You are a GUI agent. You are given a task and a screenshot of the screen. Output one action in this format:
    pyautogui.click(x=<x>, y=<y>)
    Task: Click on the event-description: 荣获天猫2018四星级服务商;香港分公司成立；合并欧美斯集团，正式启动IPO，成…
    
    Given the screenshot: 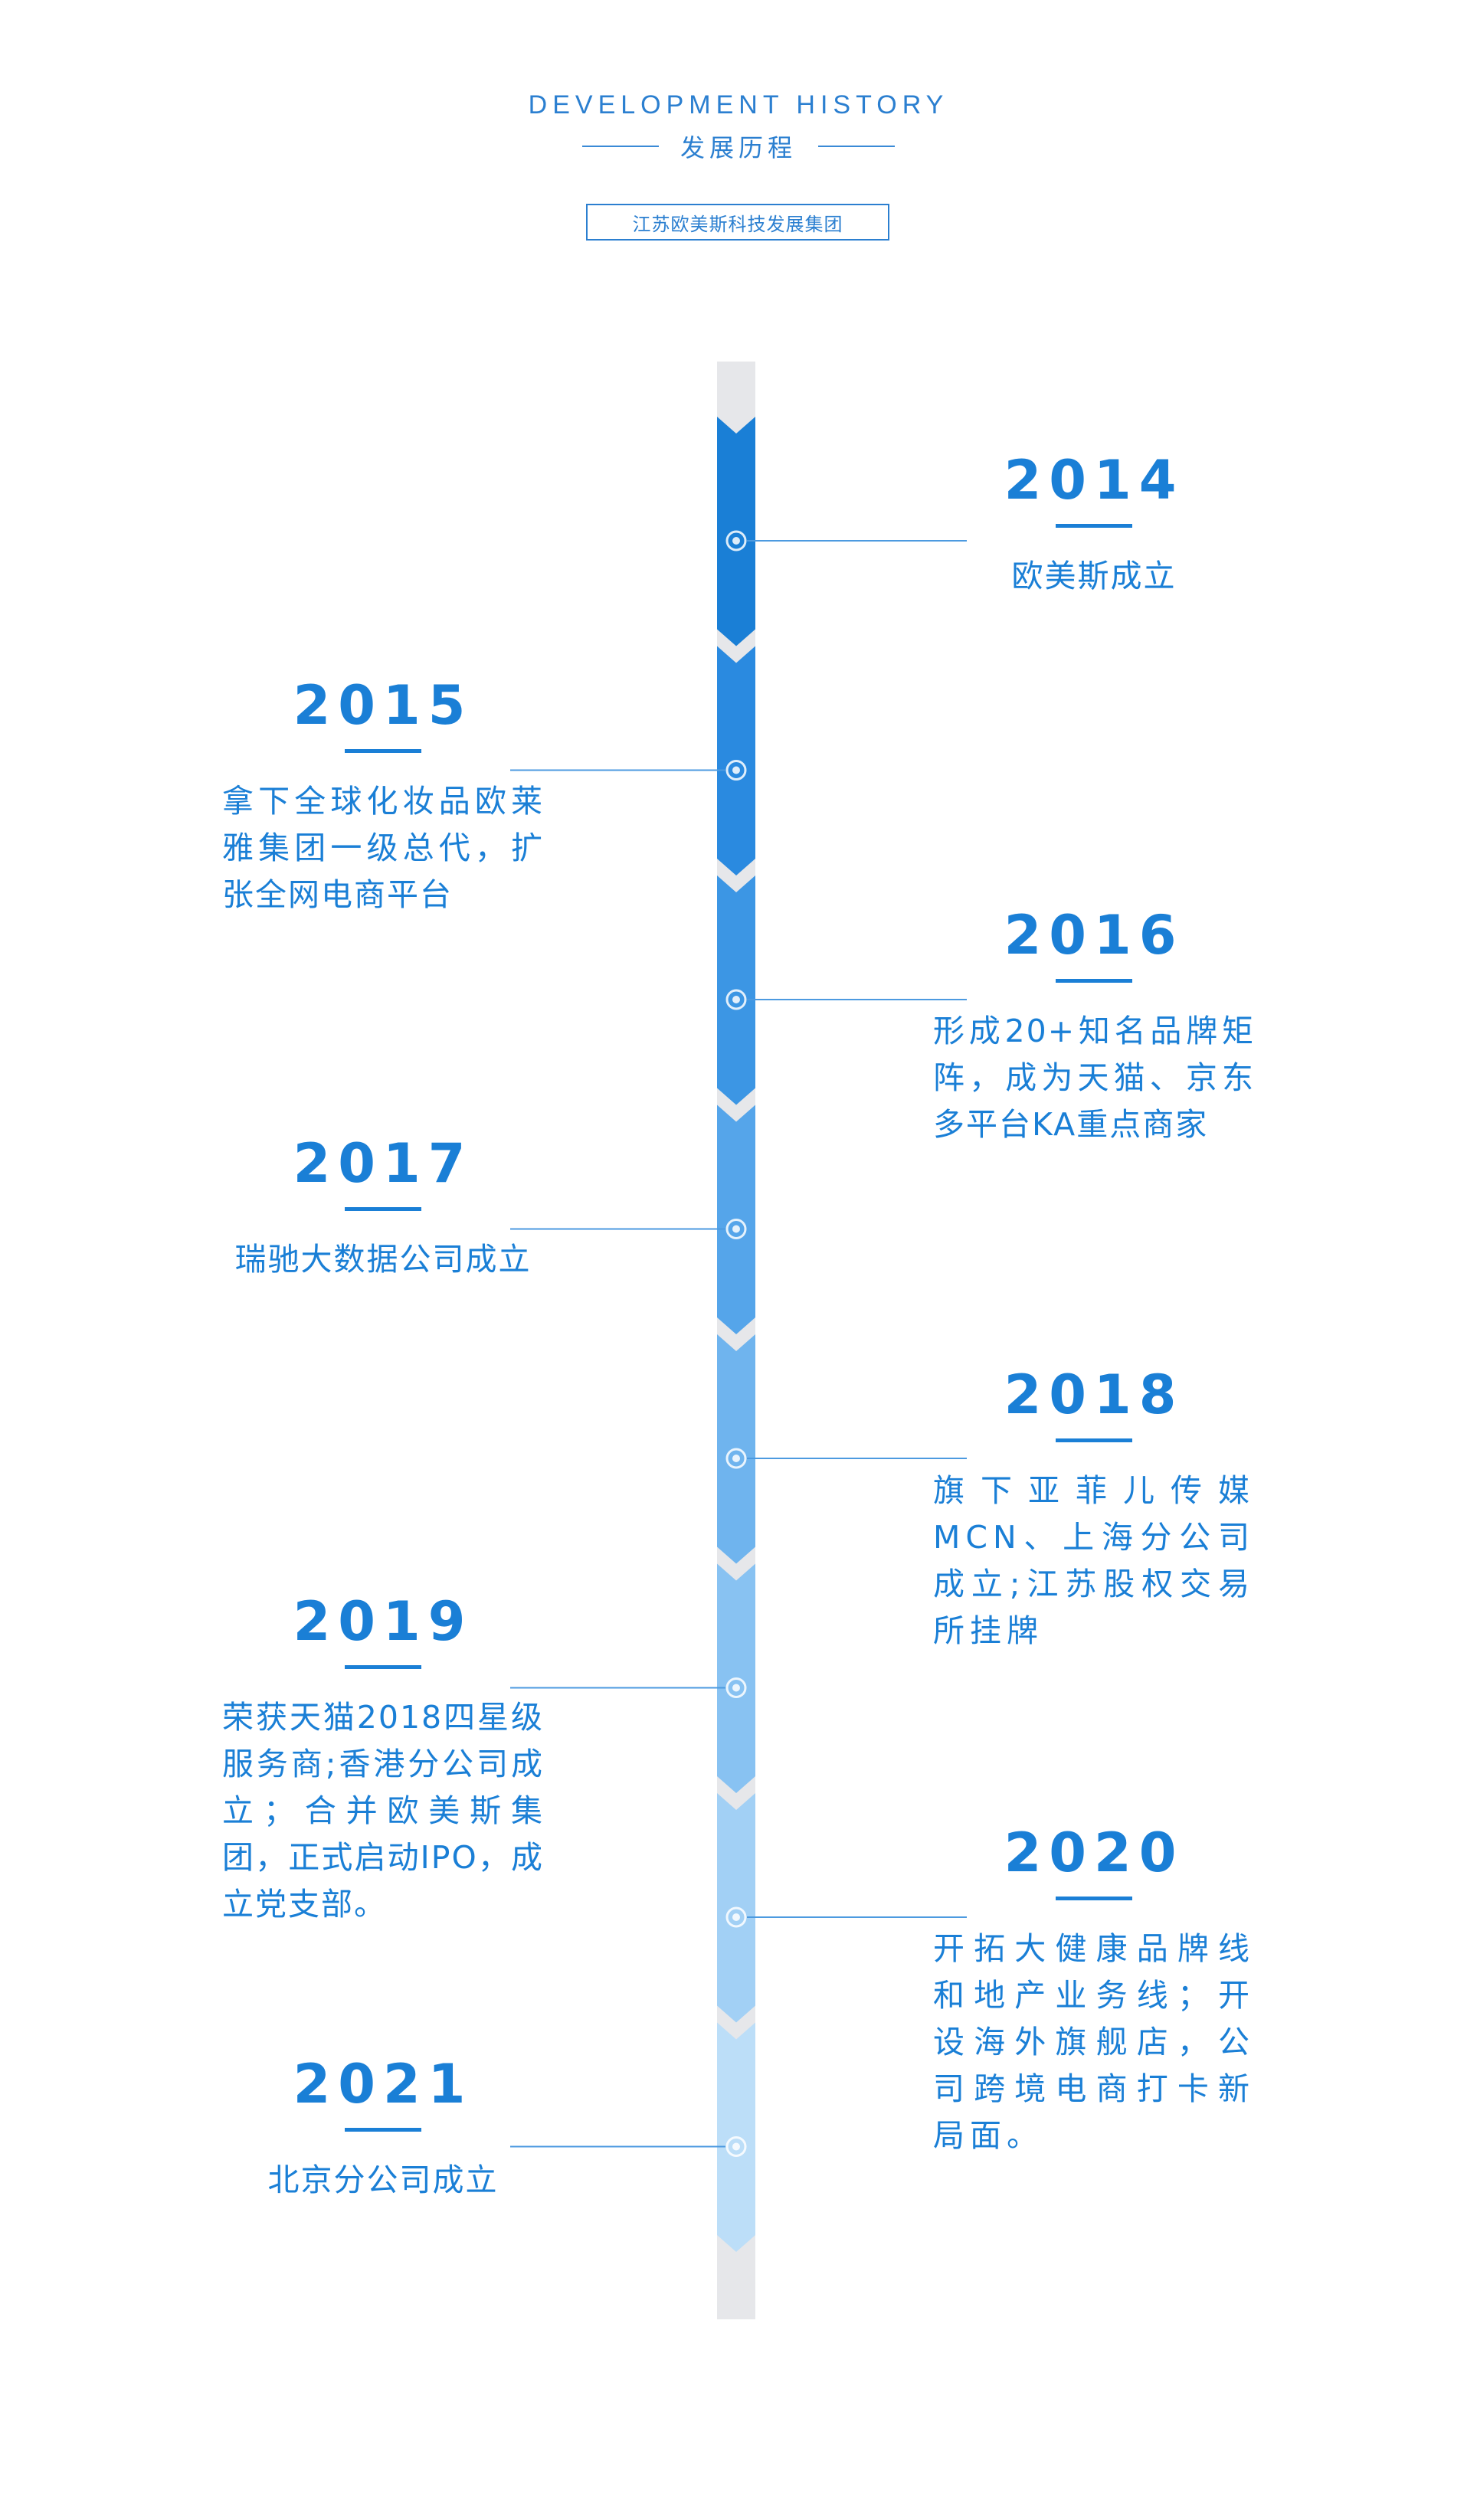 What is the action you would take?
    pyautogui.click(x=383, y=1811)
    